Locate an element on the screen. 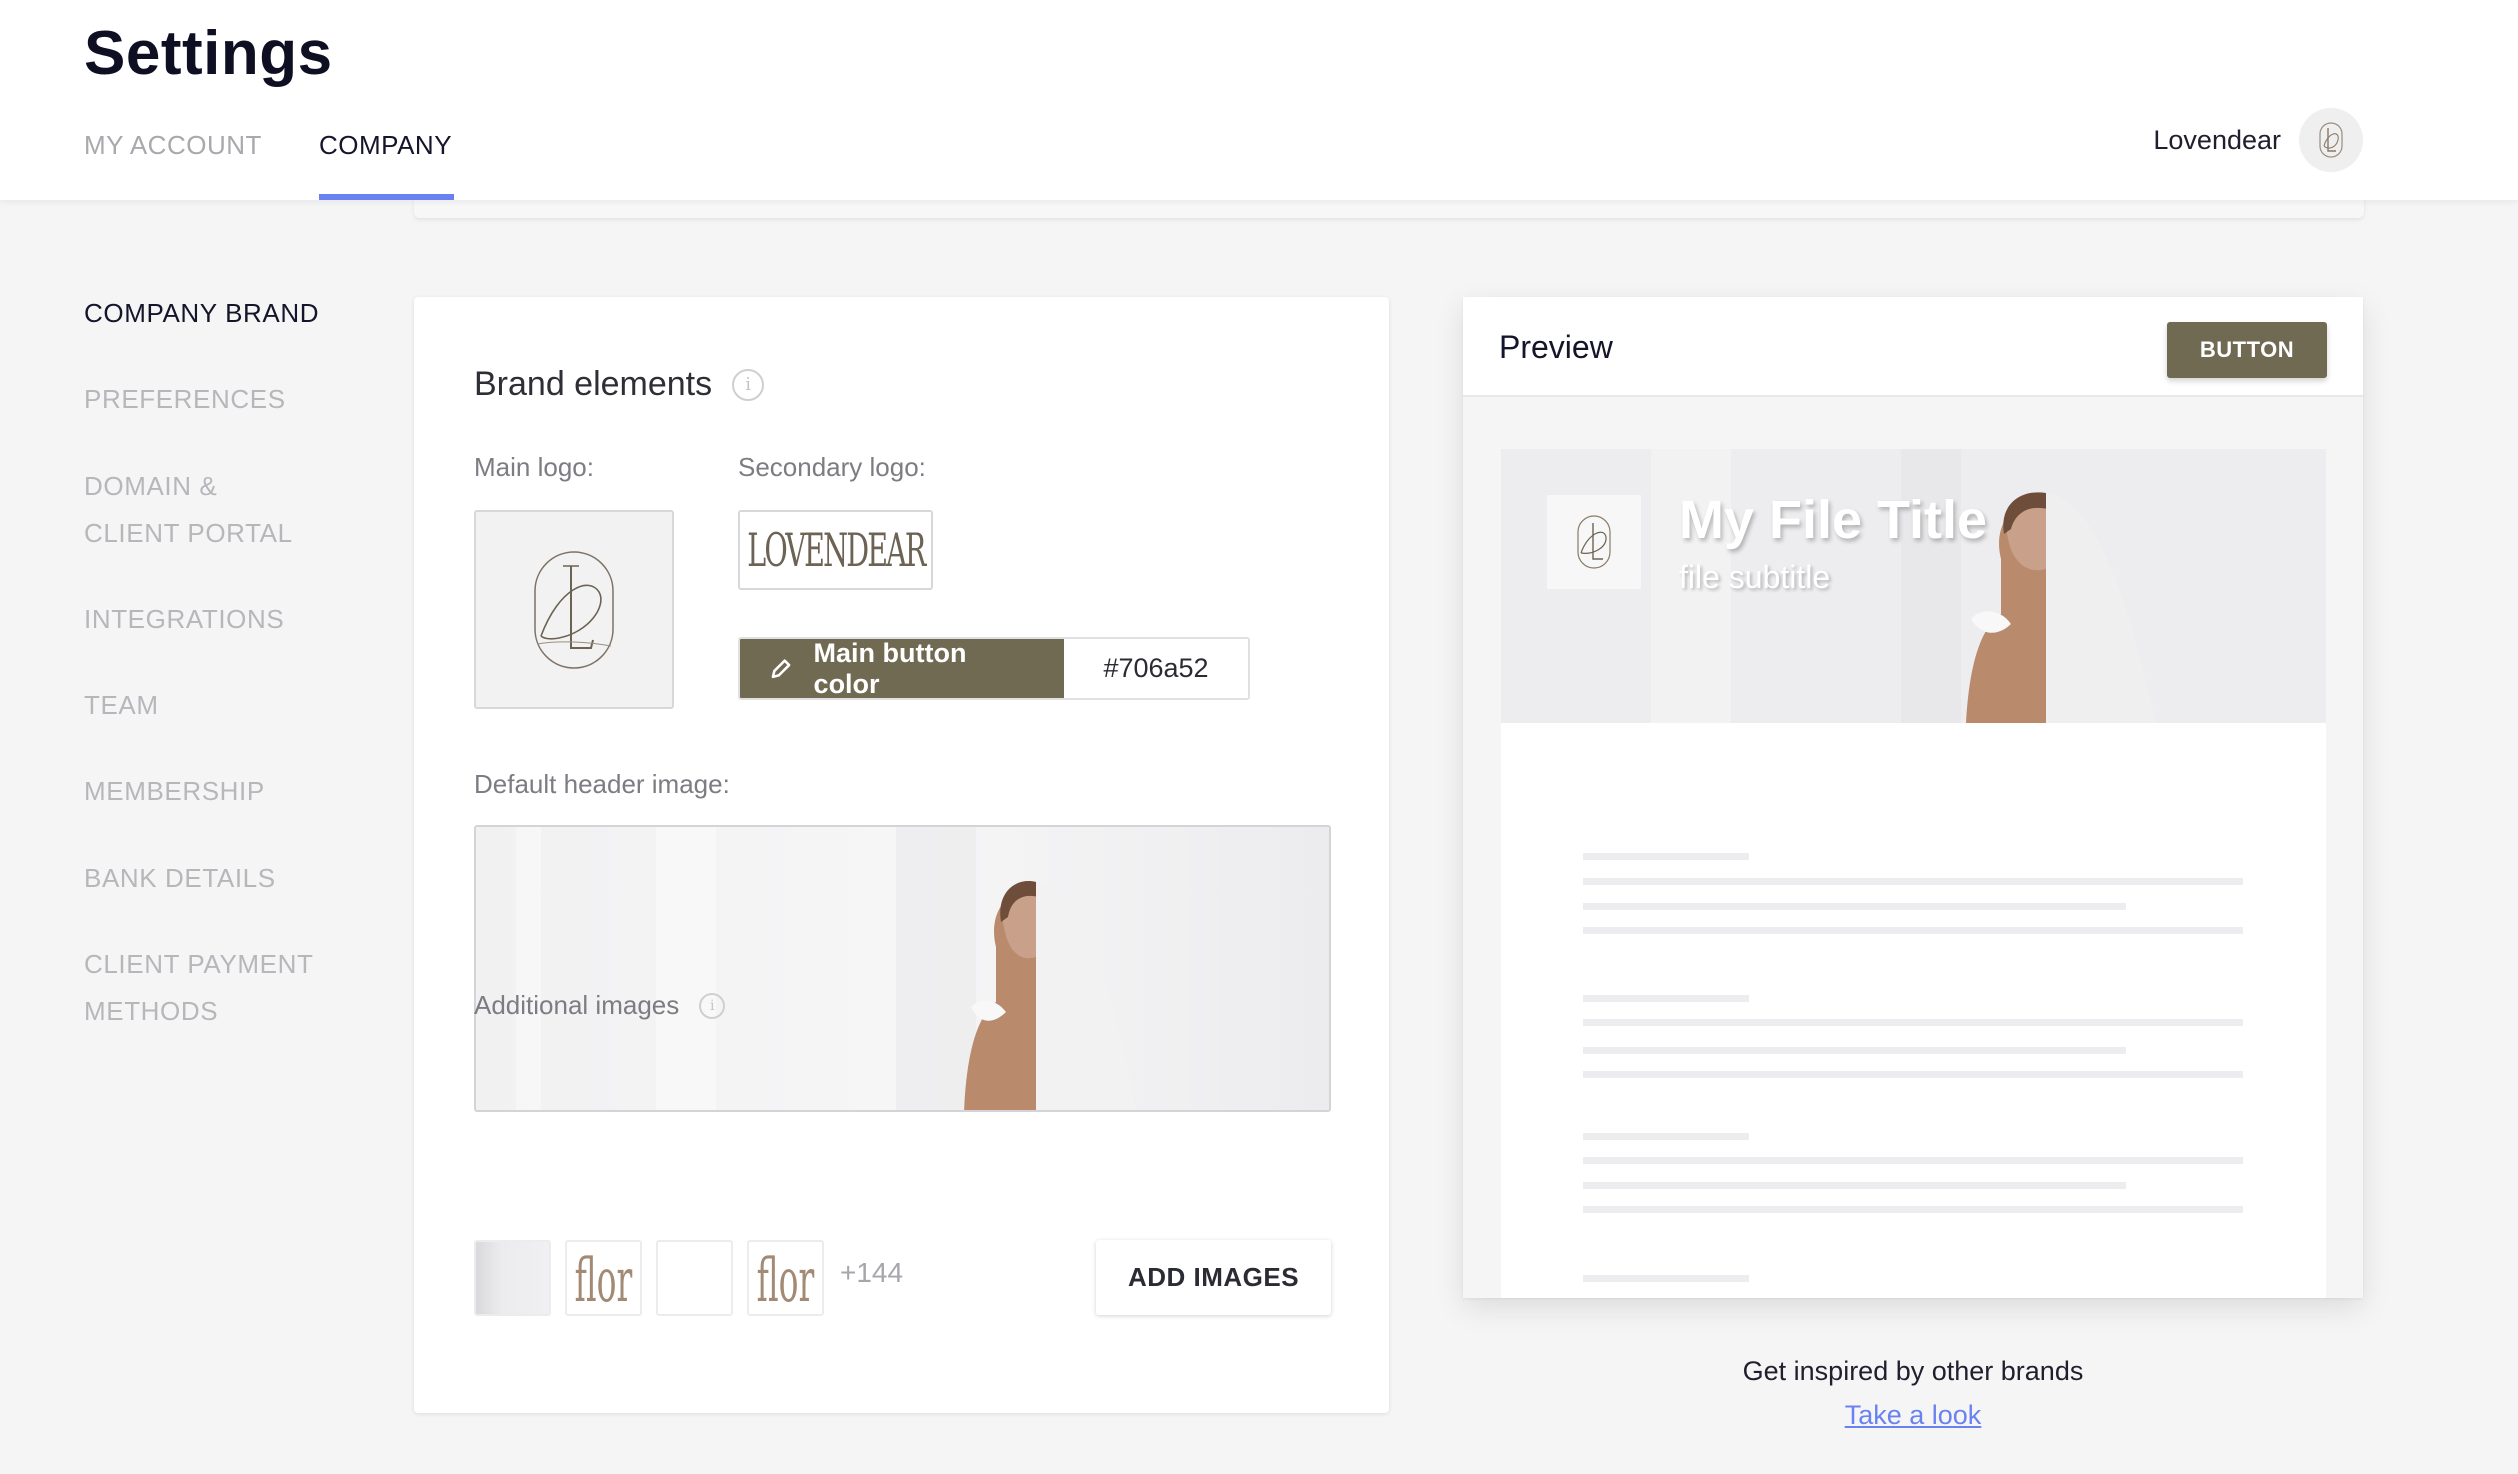 The image size is (2518, 1474). additional-images-label: Additional images is located at coordinates (577, 1005).